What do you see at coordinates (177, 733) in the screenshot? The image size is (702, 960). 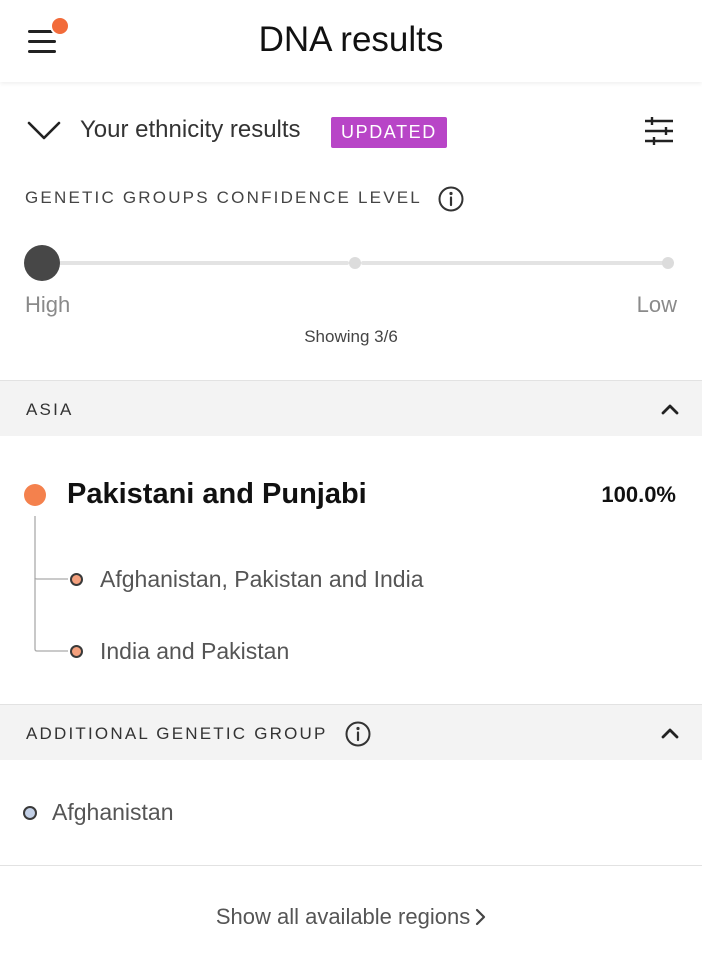 I see `section-label: ADDITIONAL GENETIC GROUP` at bounding box center [177, 733].